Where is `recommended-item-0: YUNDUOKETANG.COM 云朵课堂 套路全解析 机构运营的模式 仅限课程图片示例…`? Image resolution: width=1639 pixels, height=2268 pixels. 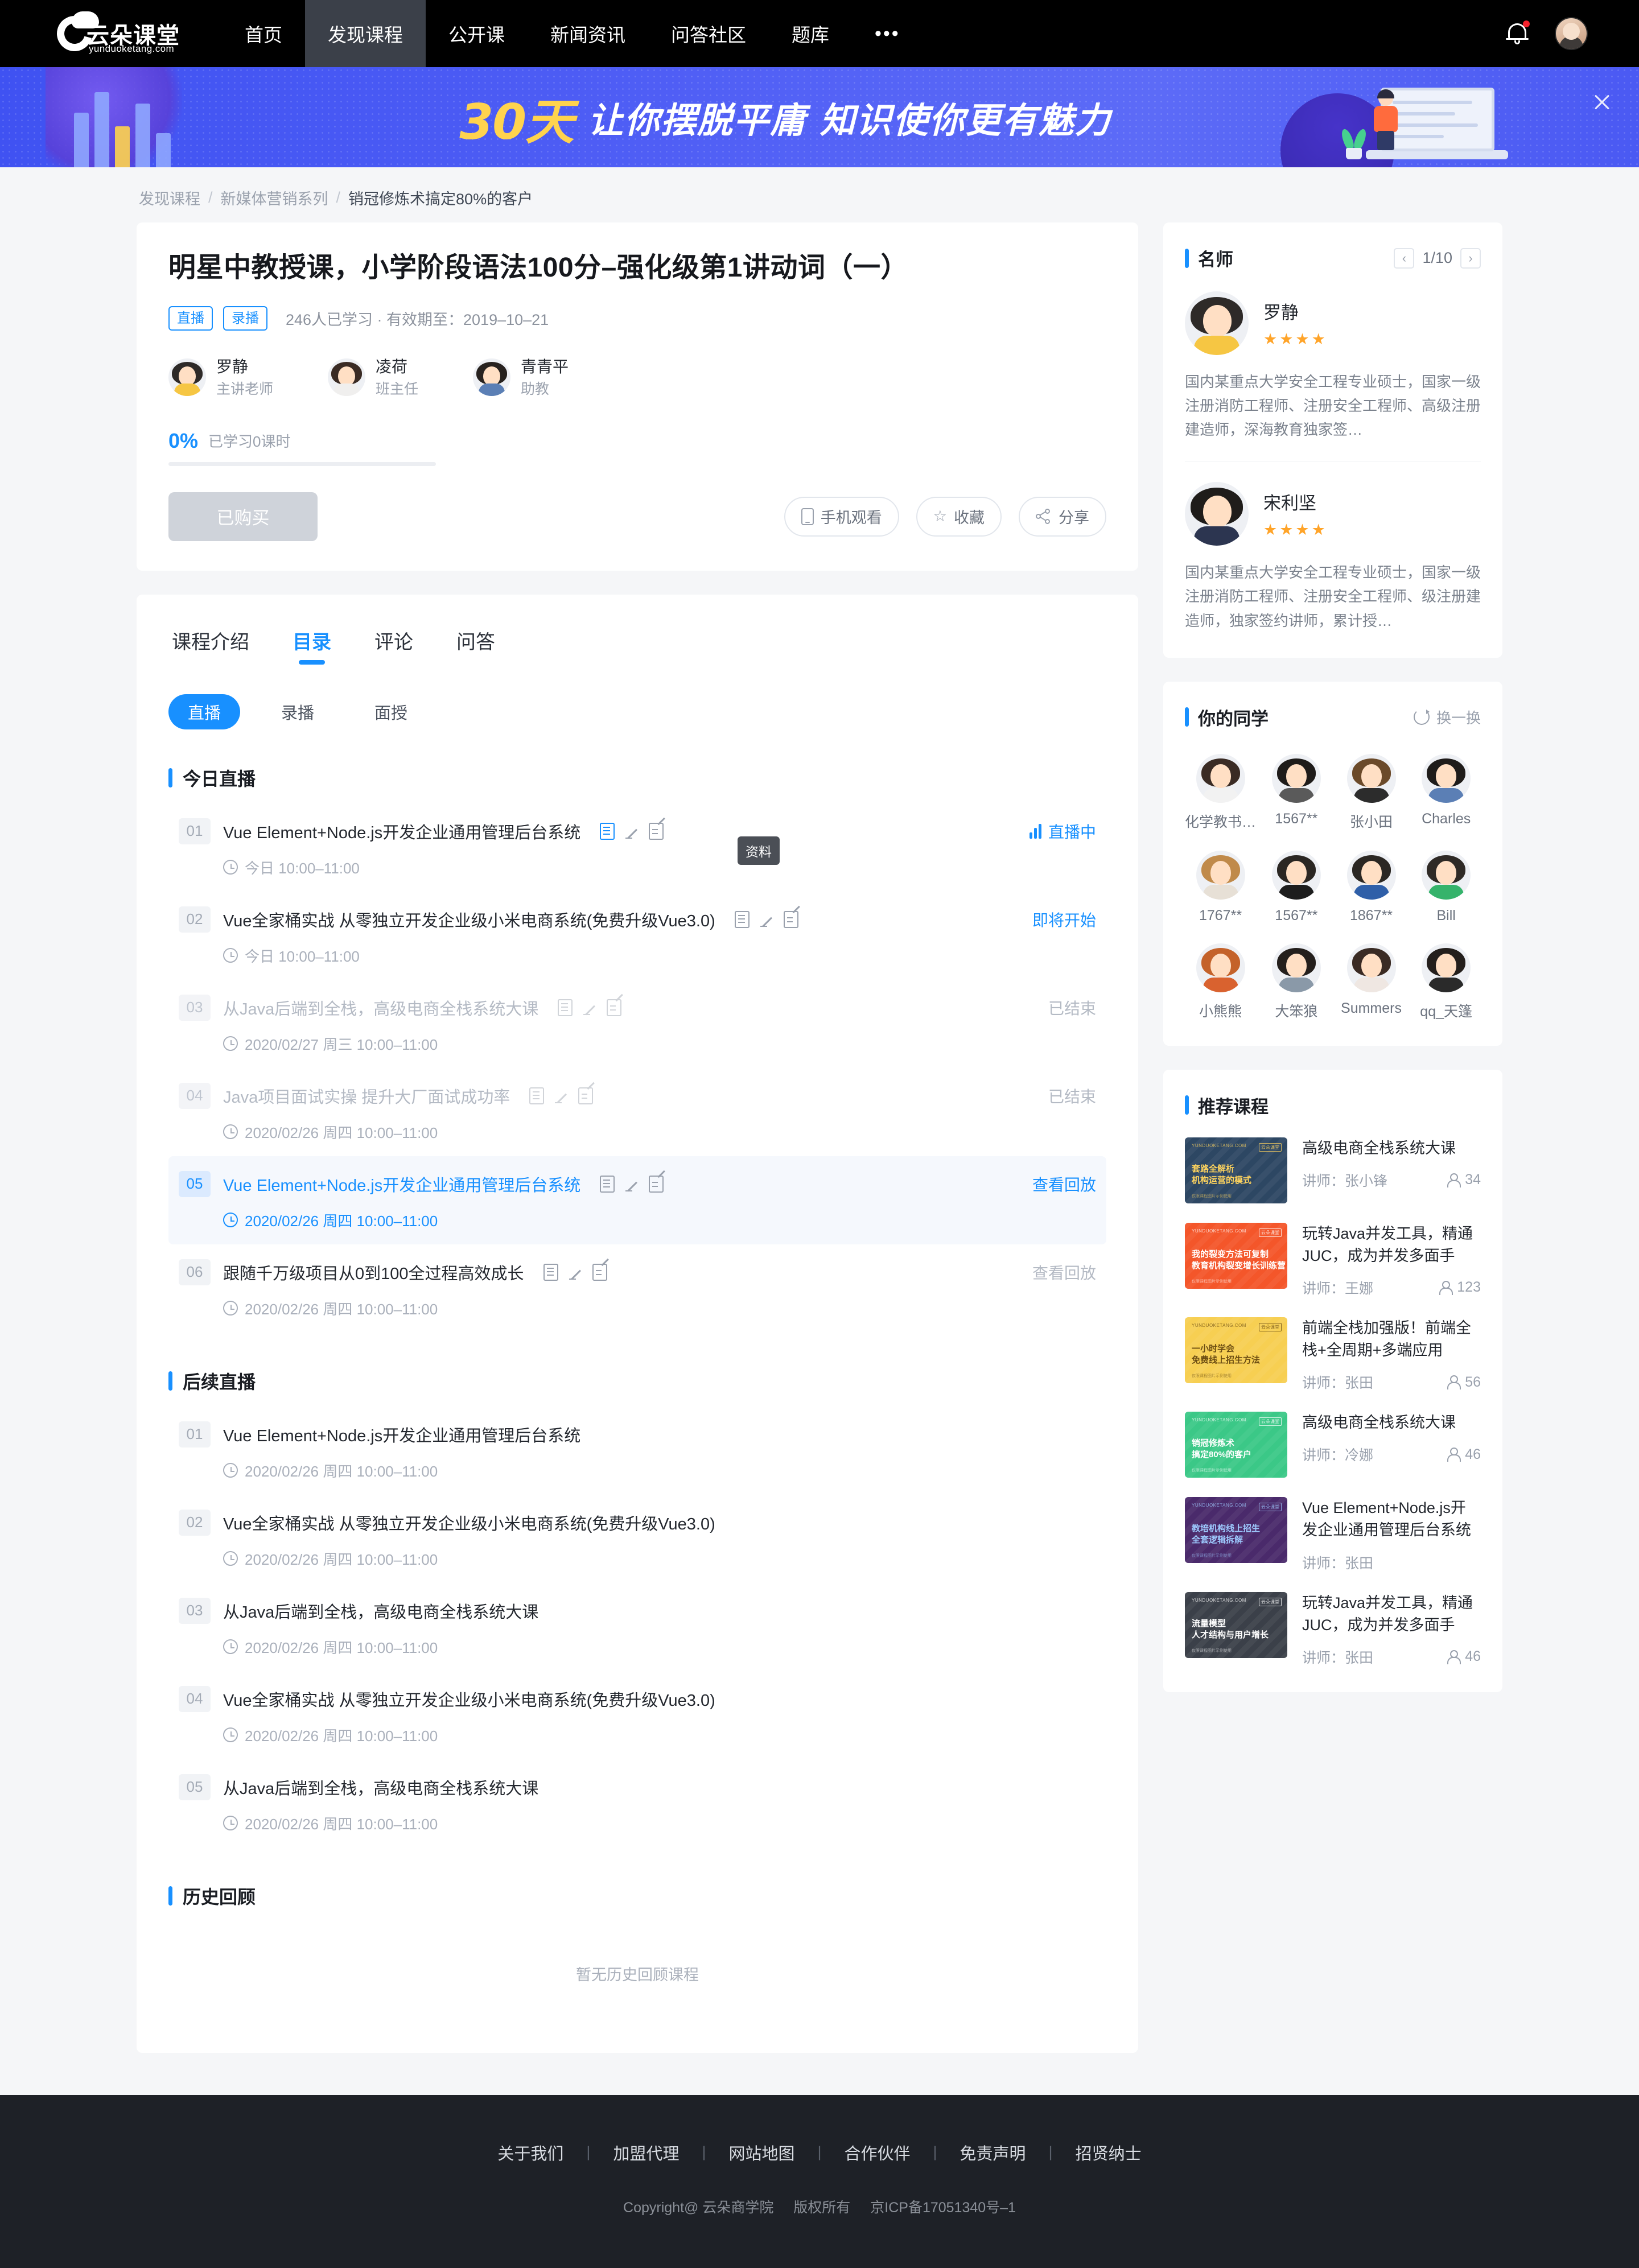 recommended-item-0: YUNDUOKETANG.COM 云朵课堂 套路全解析 机构运营的模式 仅限课程图片示例… is located at coordinates (1333, 1170).